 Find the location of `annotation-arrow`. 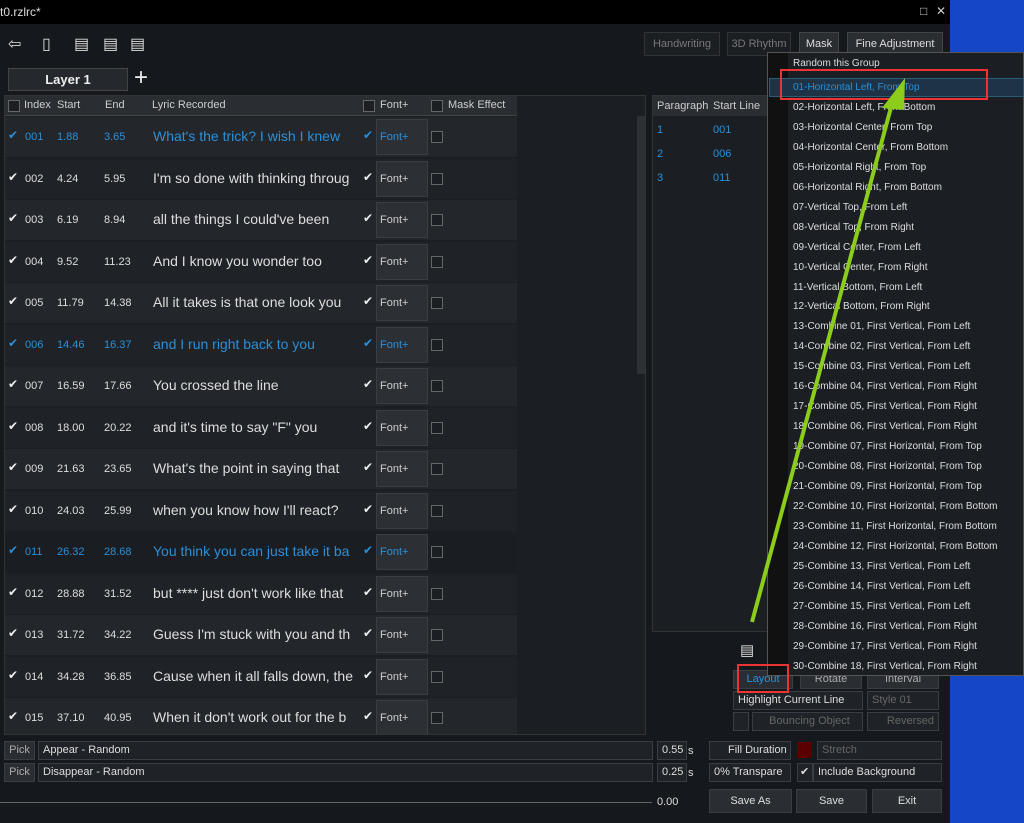

annotation-arrow is located at coordinates (827, 350).